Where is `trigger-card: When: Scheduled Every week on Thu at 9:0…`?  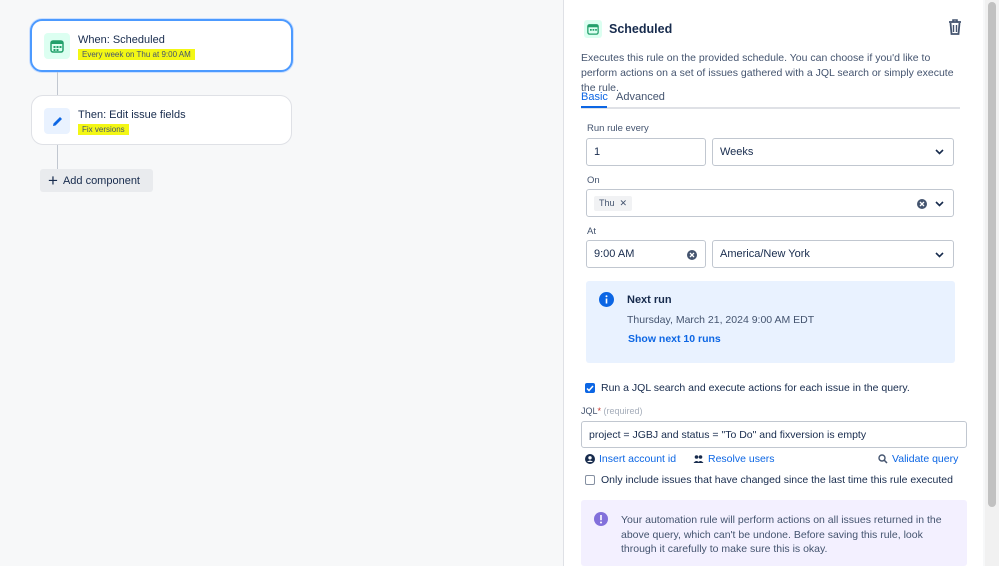 trigger-card: When: Scheduled Every week on Thu at 9:0… is located at coordinates (161, 45).